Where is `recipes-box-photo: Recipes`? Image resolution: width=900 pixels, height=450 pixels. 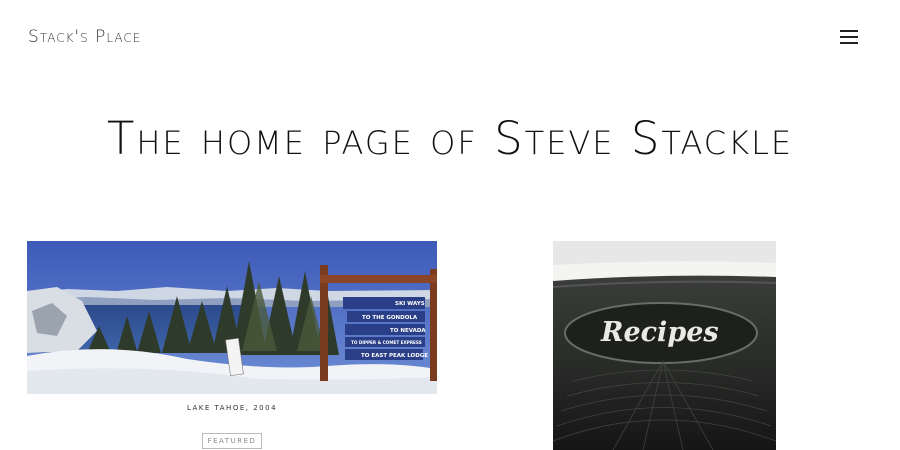 recipes-box-photo: Recipes is located at coordinates (664, 345).